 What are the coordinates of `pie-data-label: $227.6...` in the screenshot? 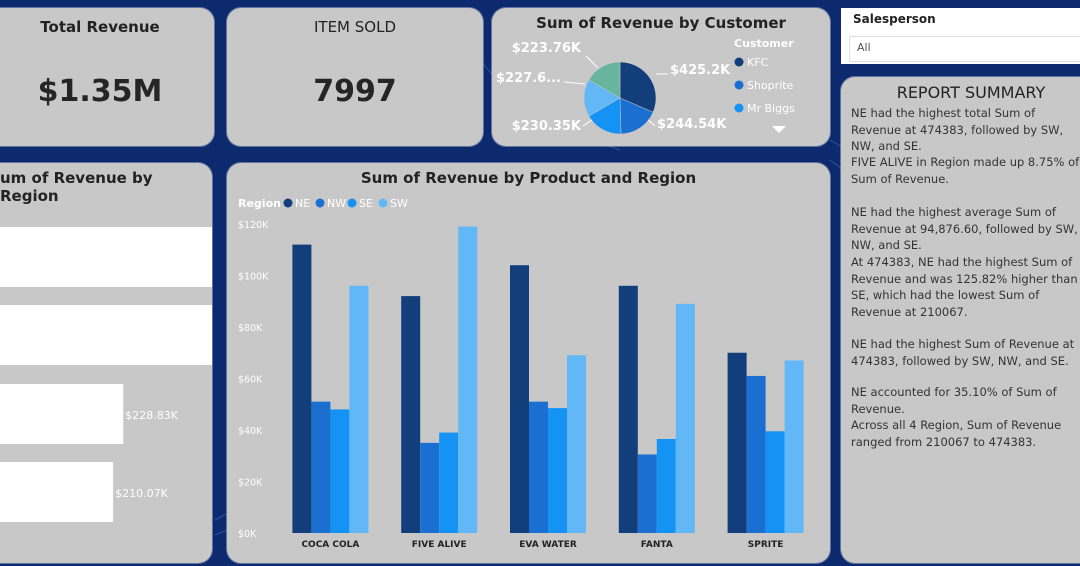 It's located at (528, 78).